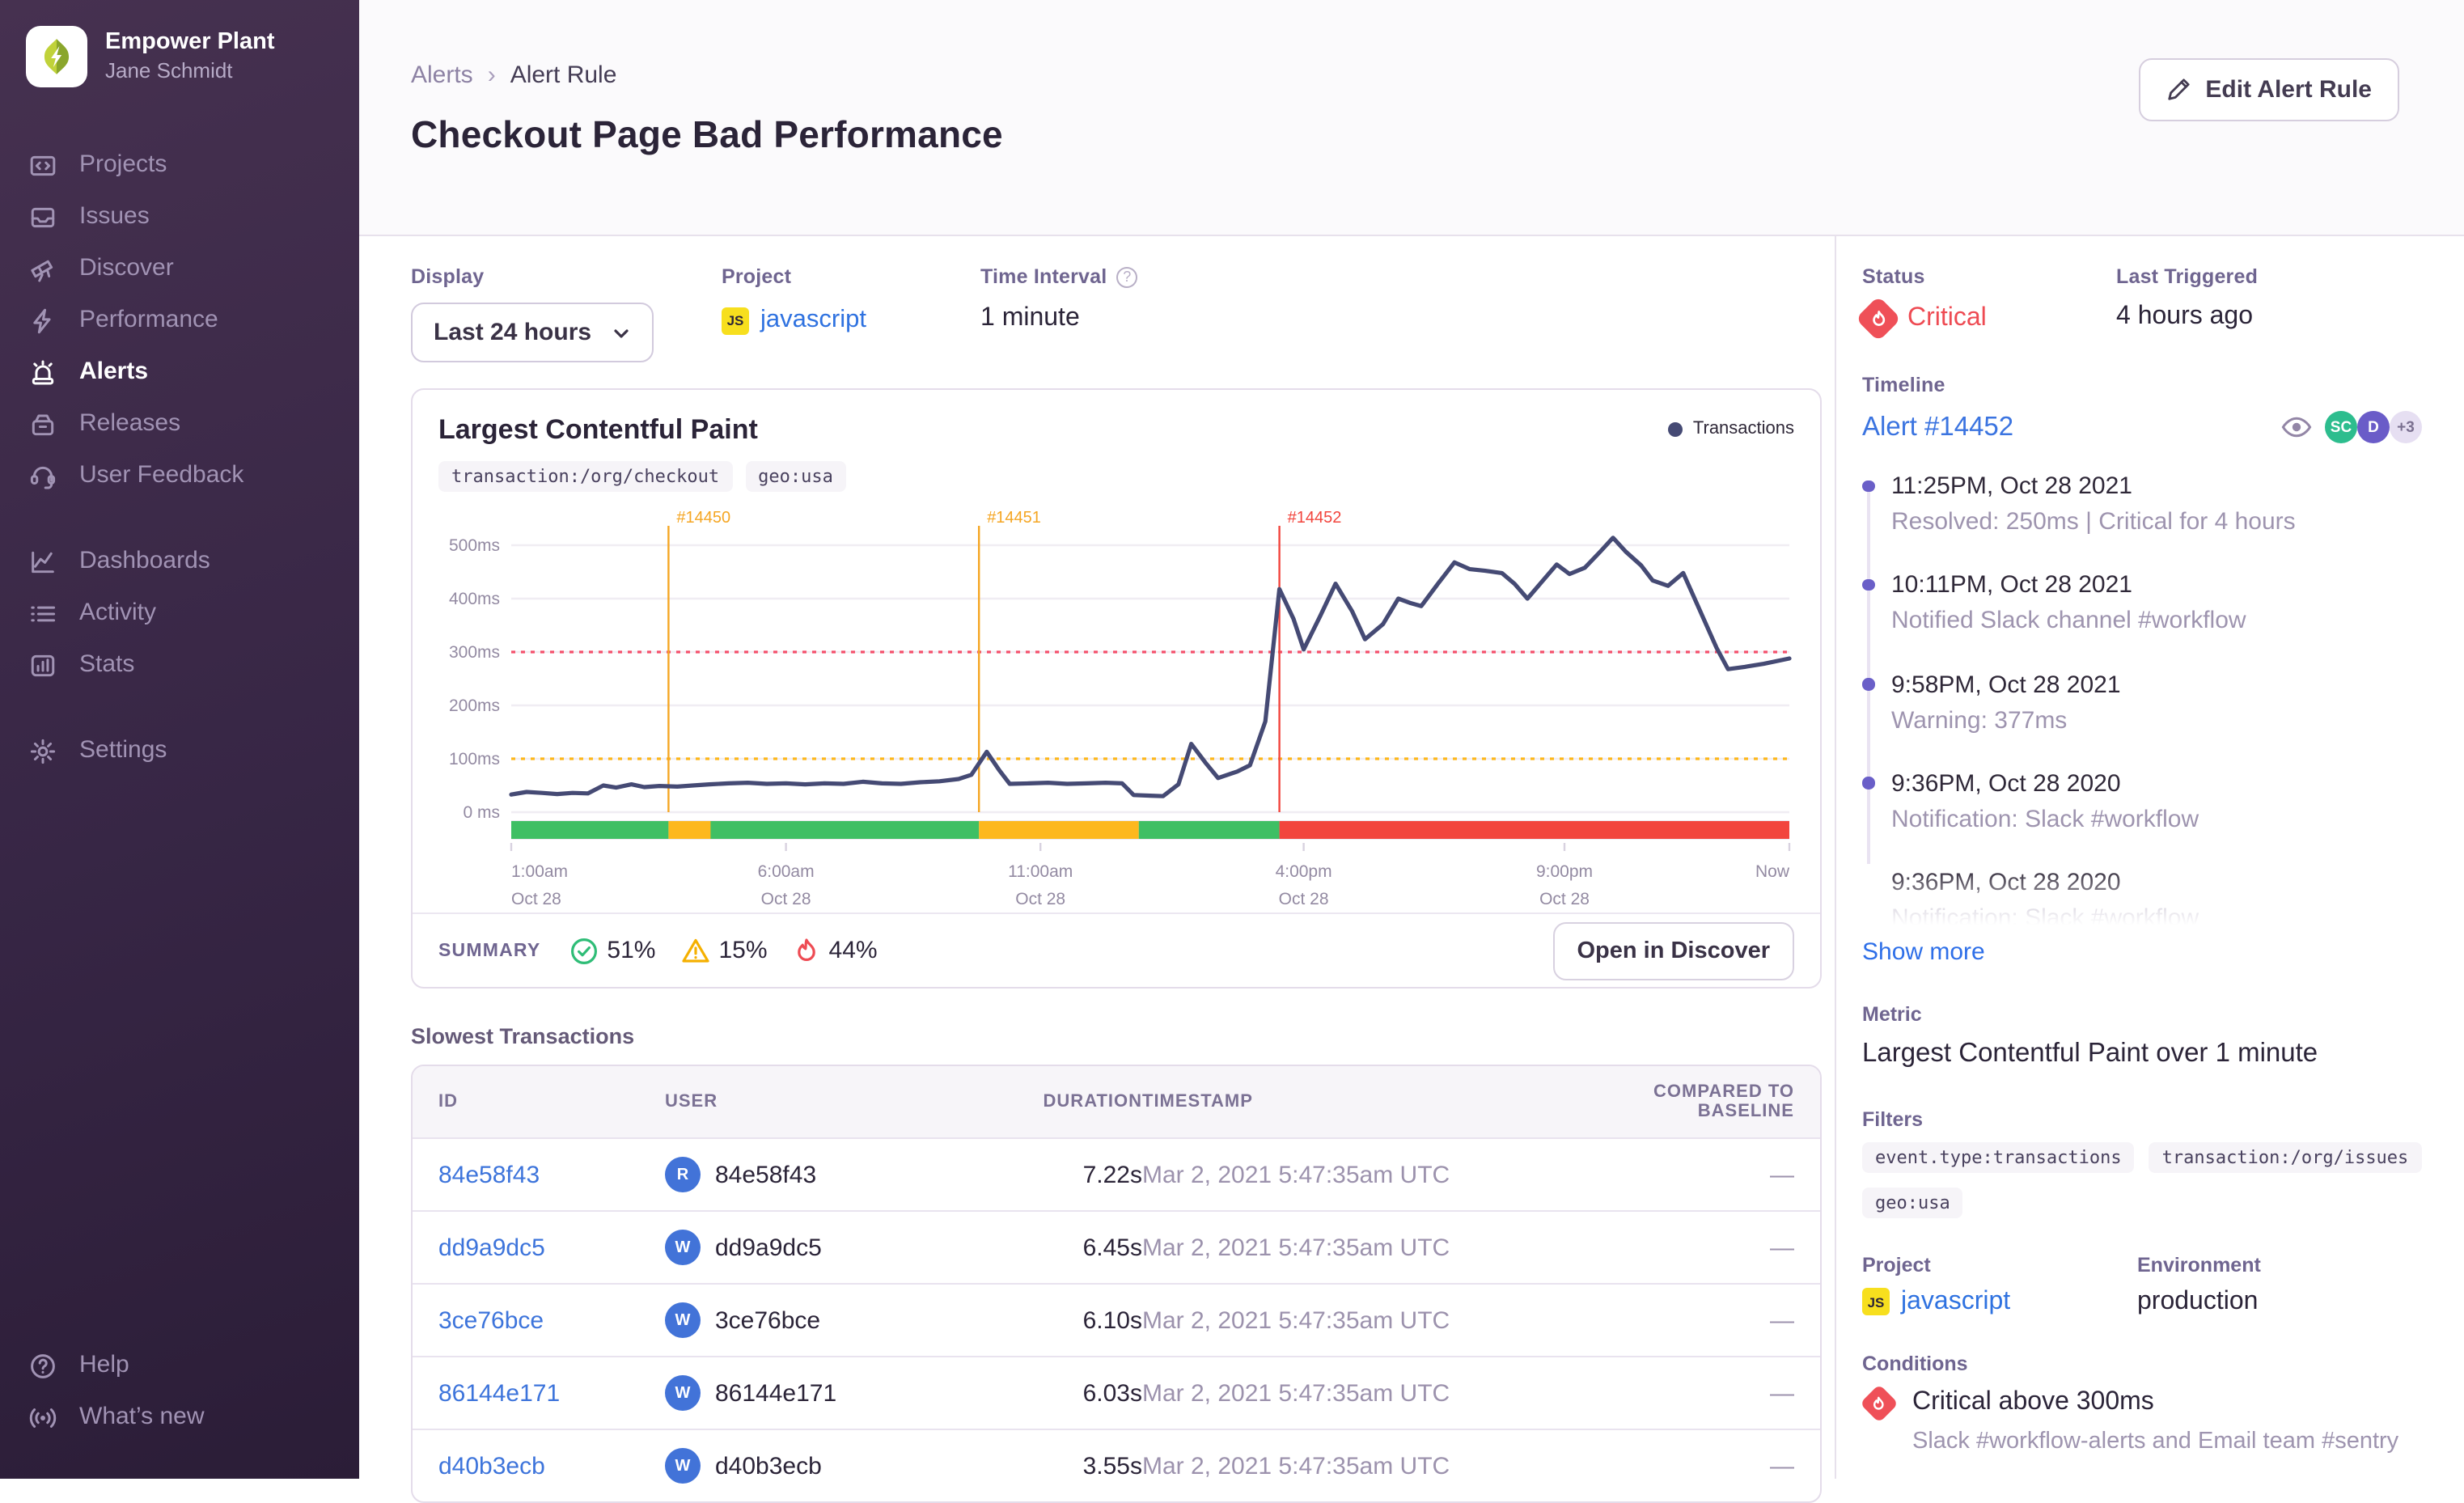 This screenshot has width=2464, height=1503. What do you see at coordinates (563, 75) in the screenshot?
I see `breadcrumb-current: Alert Rule` at bounding box center [563, 75].